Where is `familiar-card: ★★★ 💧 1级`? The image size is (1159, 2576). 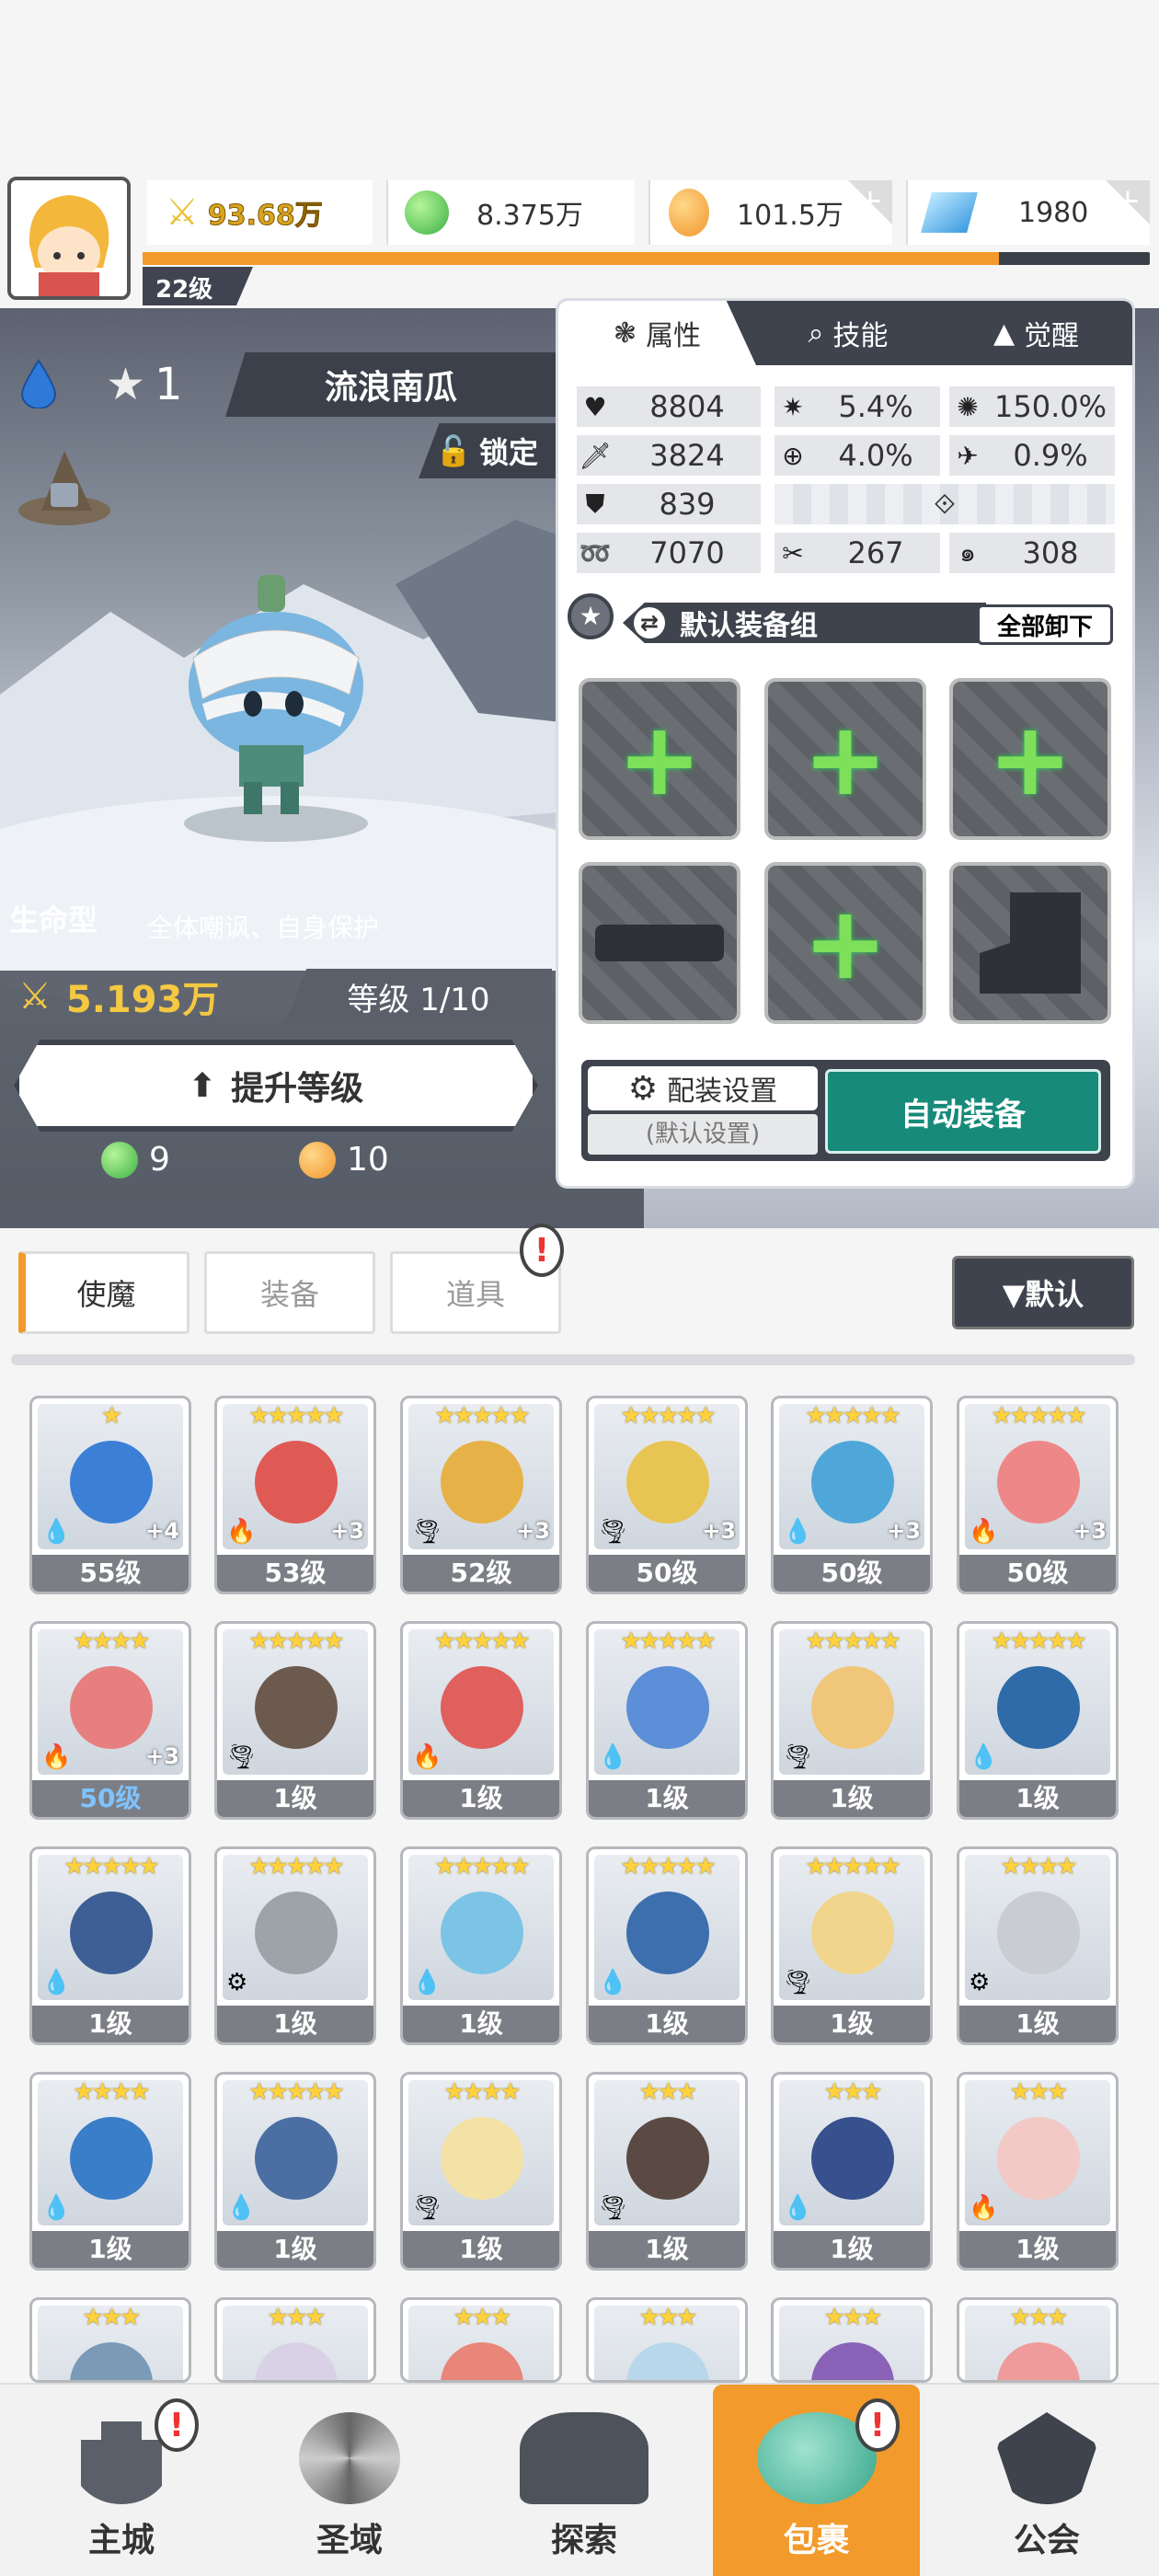 familiar-card: ★★★ 💧 1级 is located at coordinates (852, 2171).